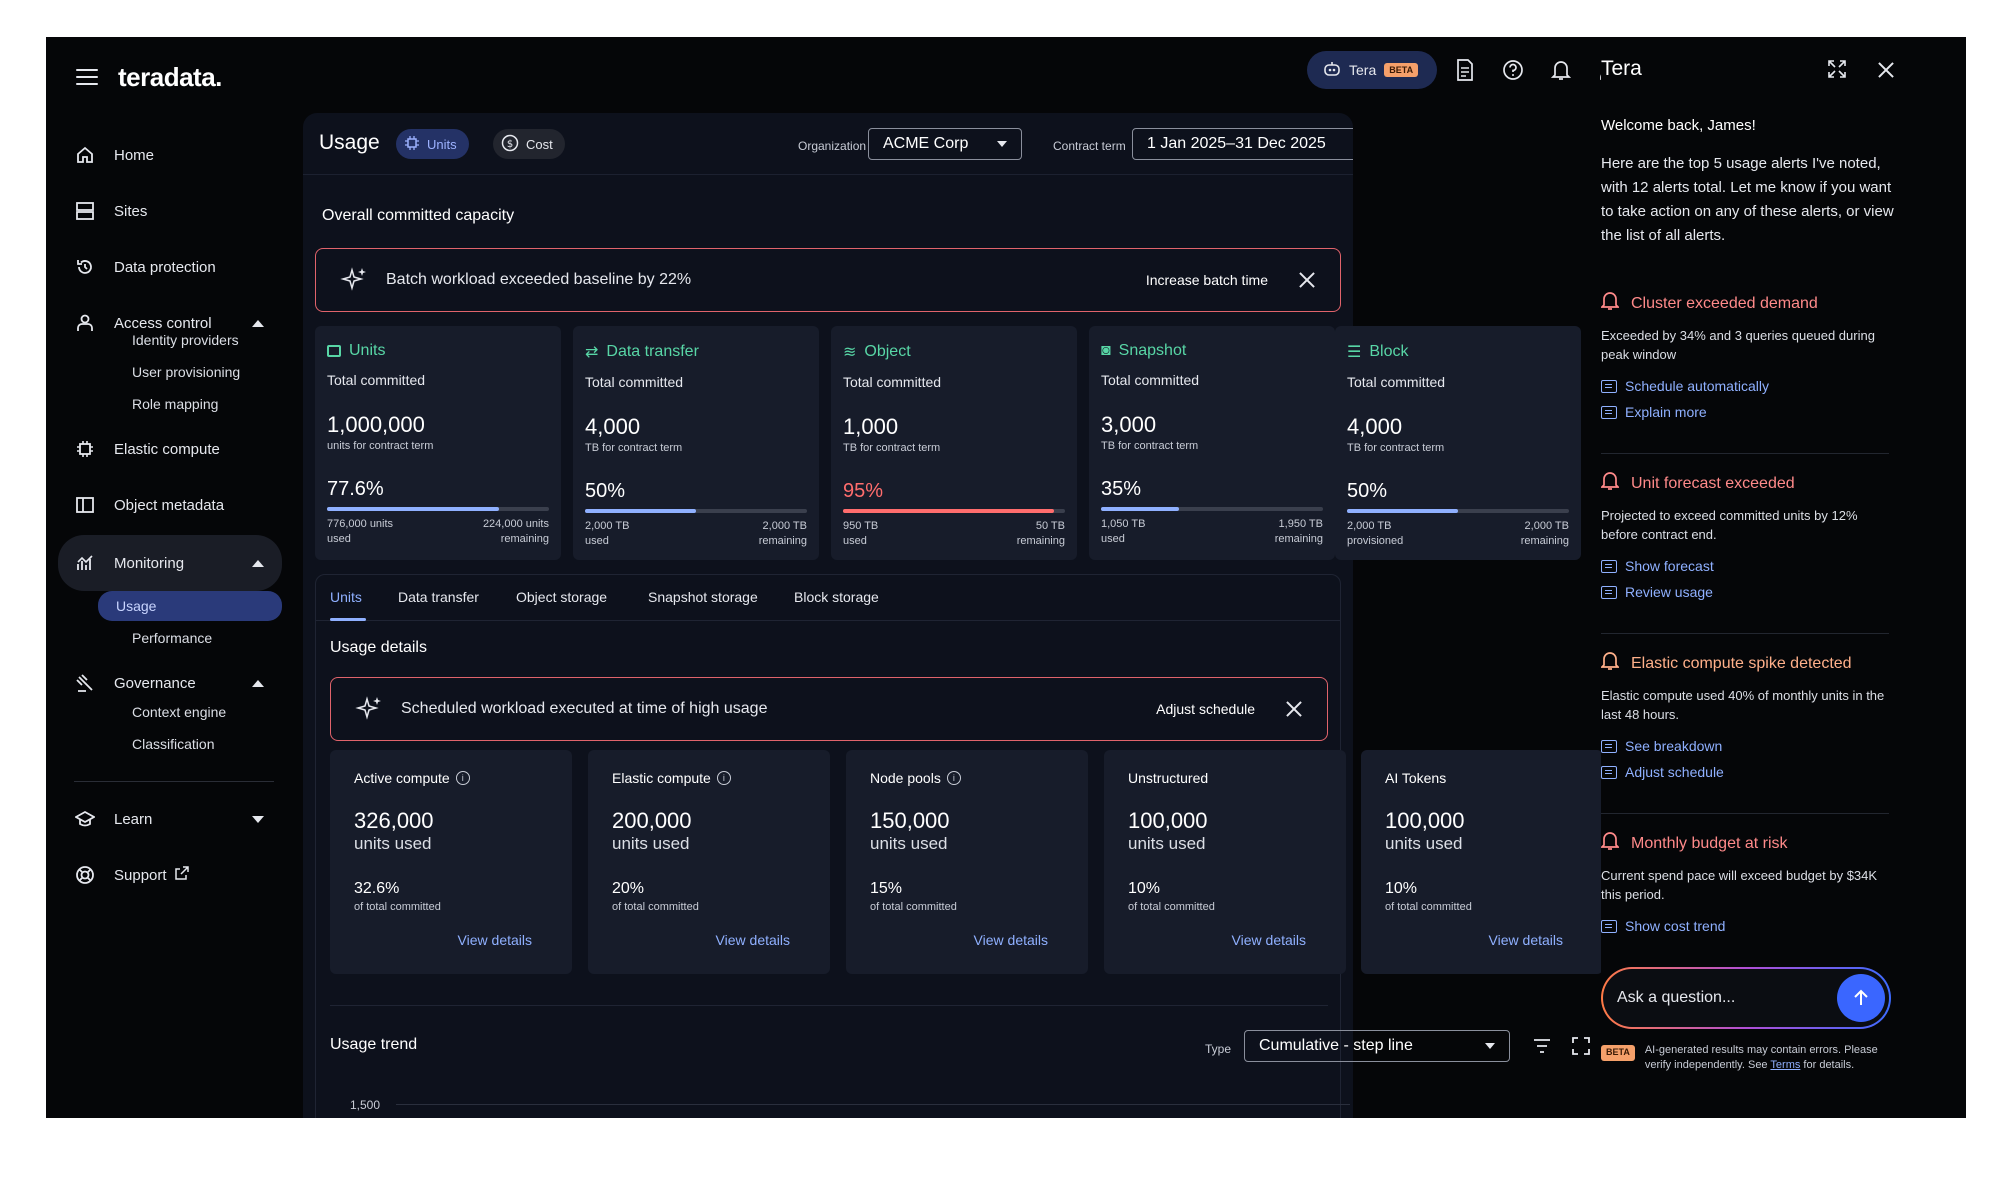  I want to click on sidebar-subitem-classification: Classification, so click(206, 744).